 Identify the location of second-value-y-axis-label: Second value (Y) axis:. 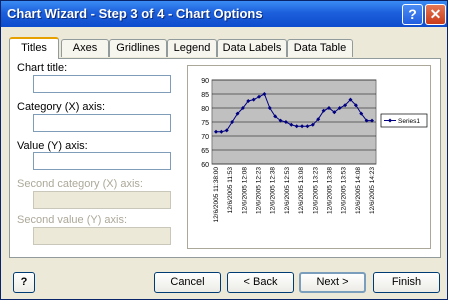
(72, 220).